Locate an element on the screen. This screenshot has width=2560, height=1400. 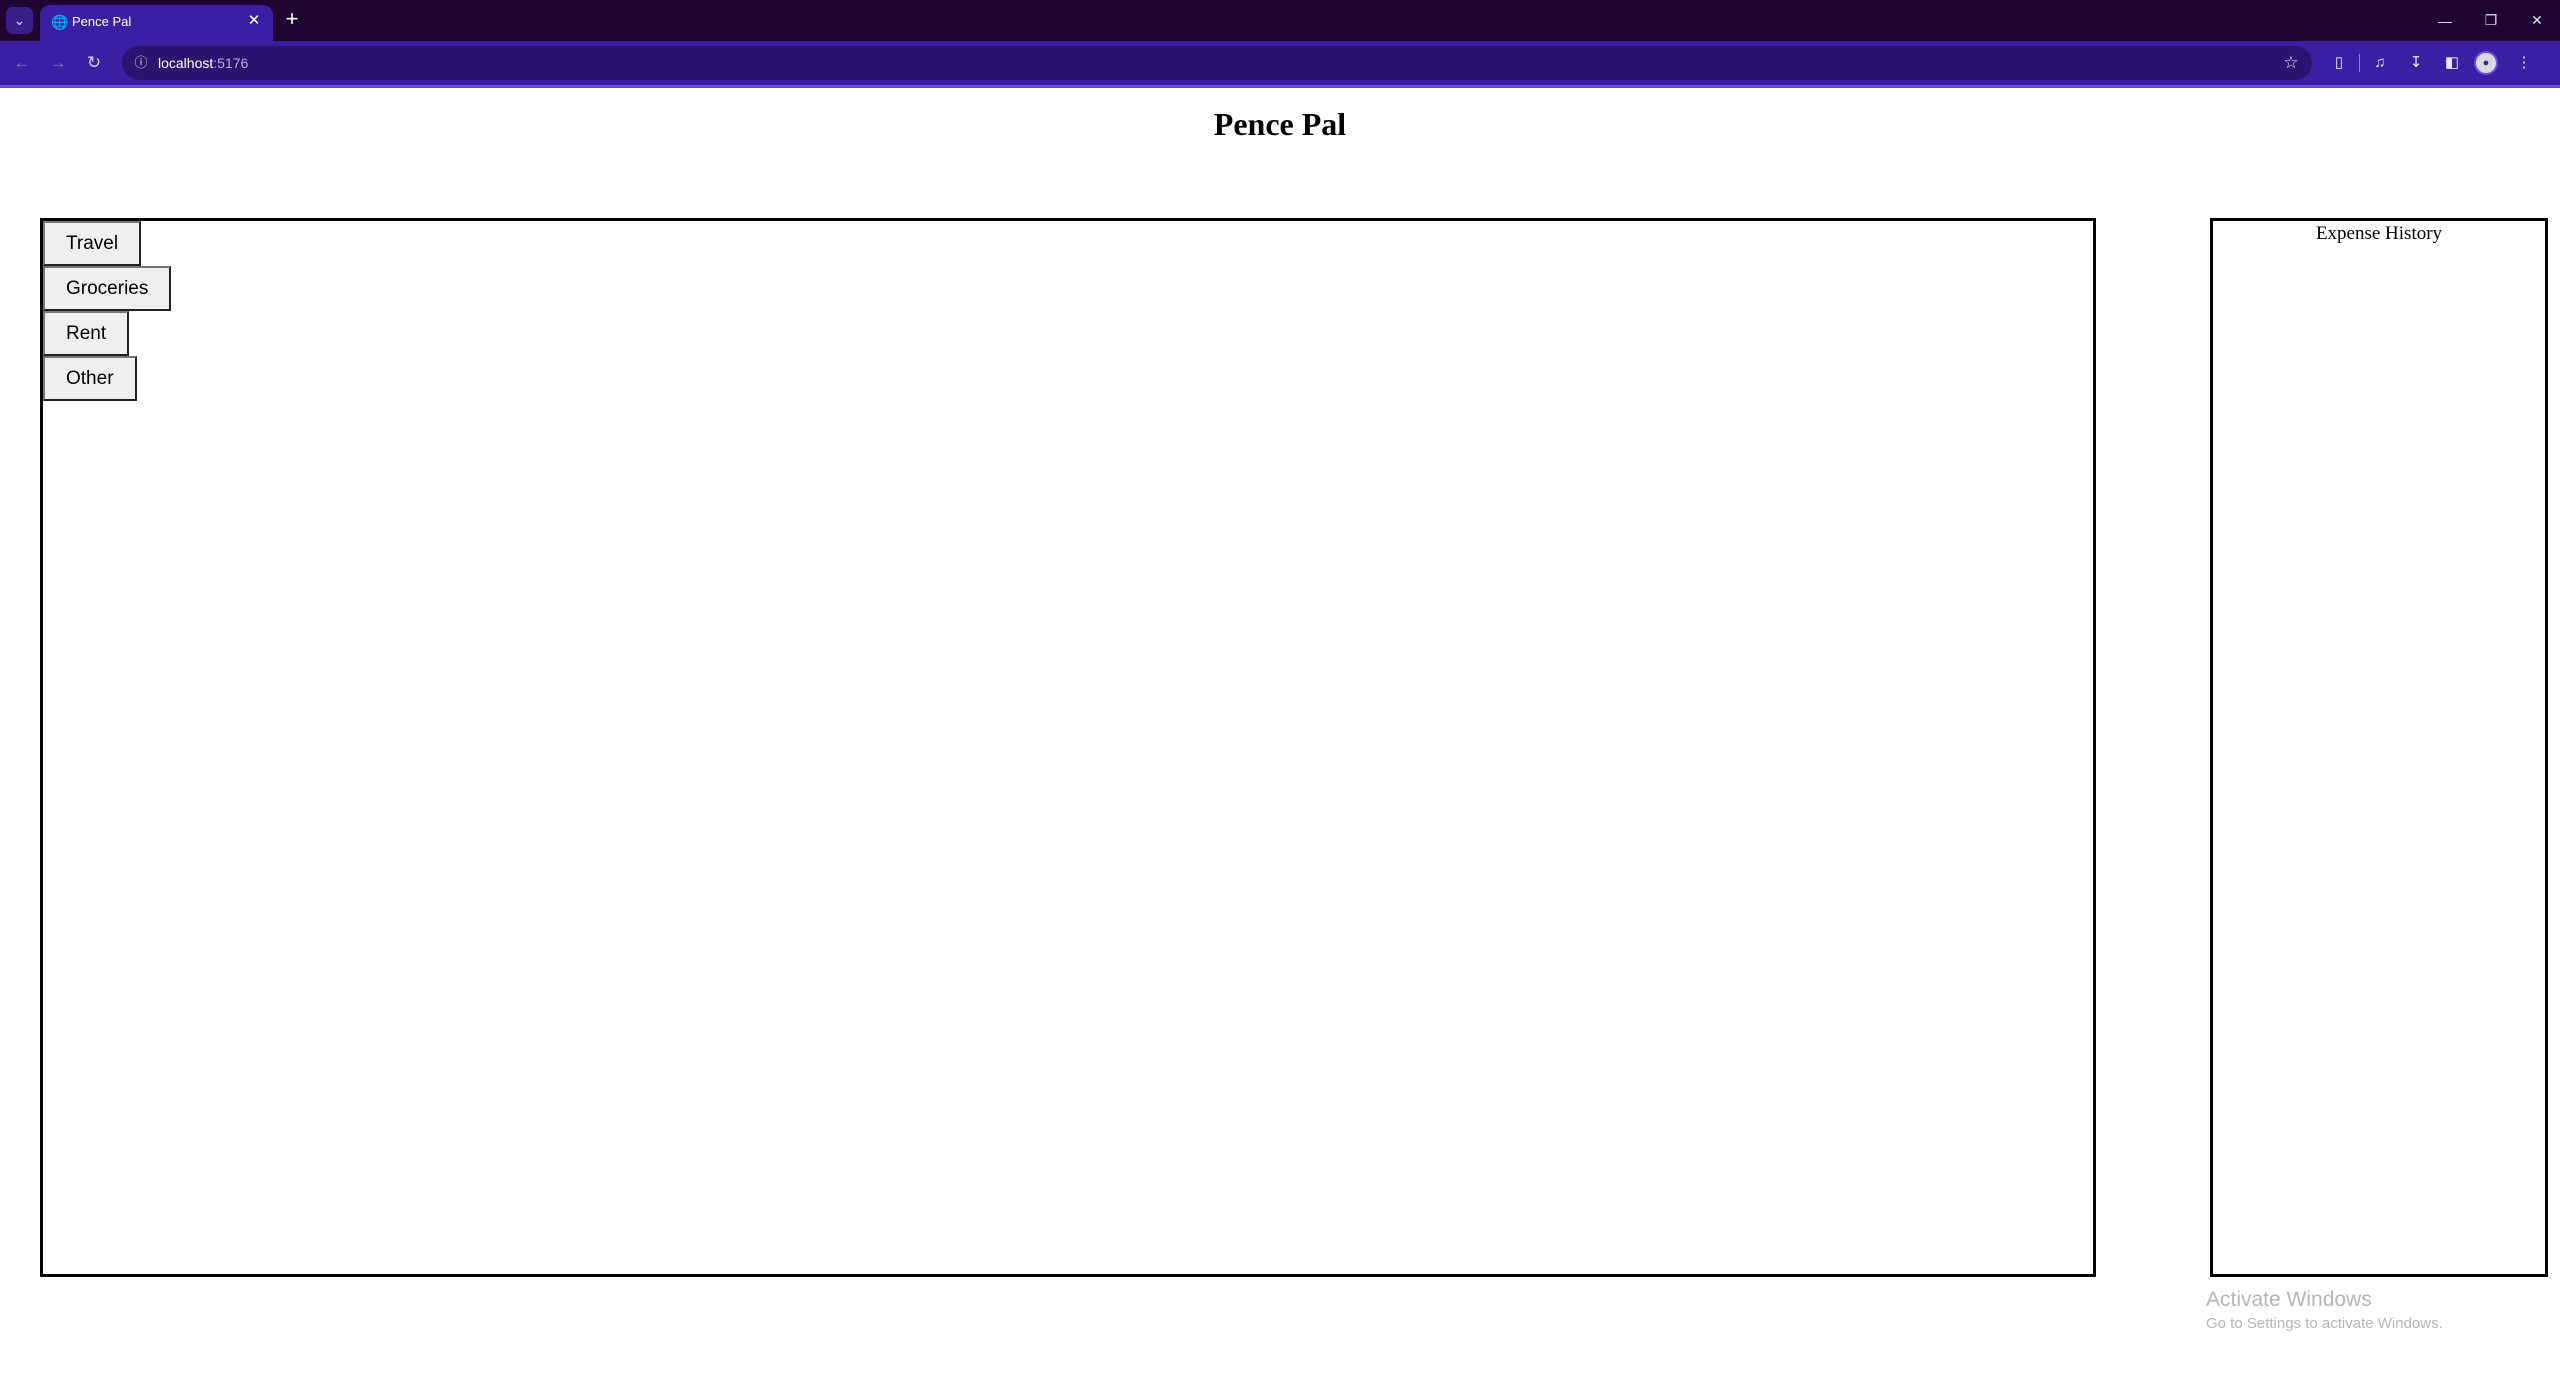
restore-button: ❐ is located at coordinates (2491, 20).